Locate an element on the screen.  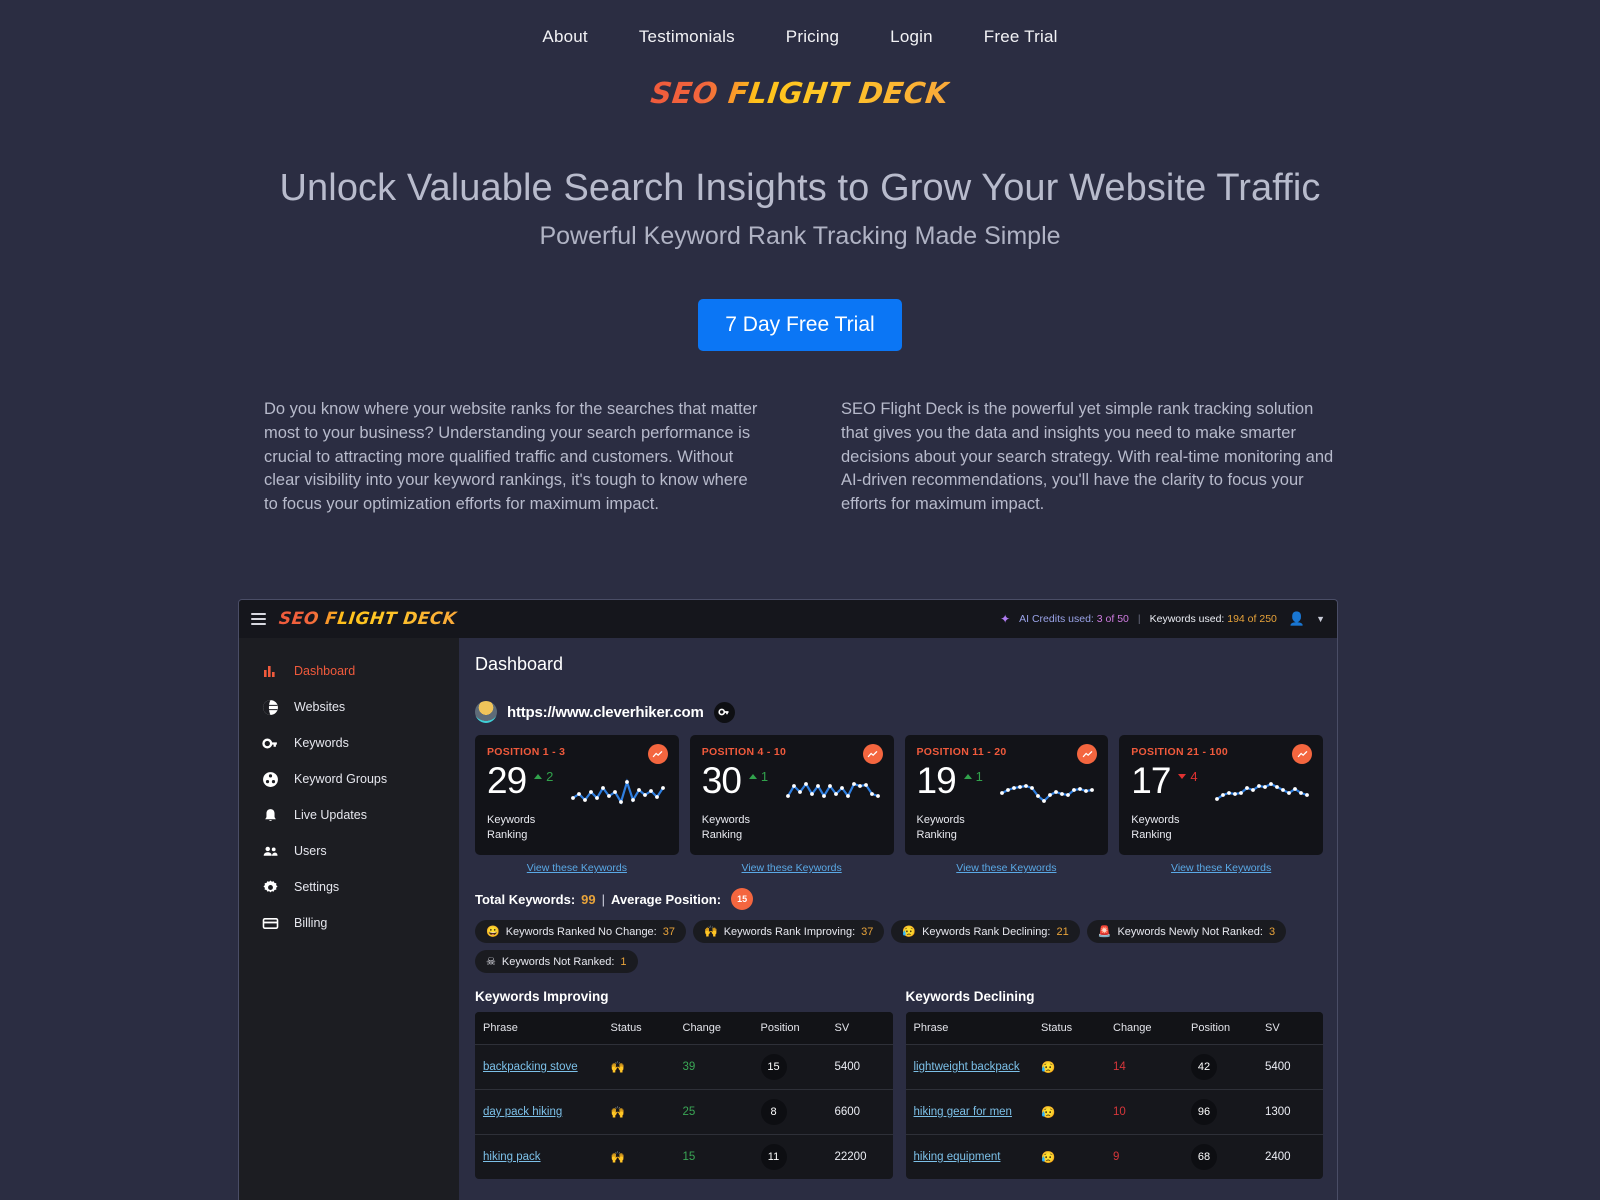
app-brand-logo: SEO FLIGHT DECK is located at coordinates (368, 619).